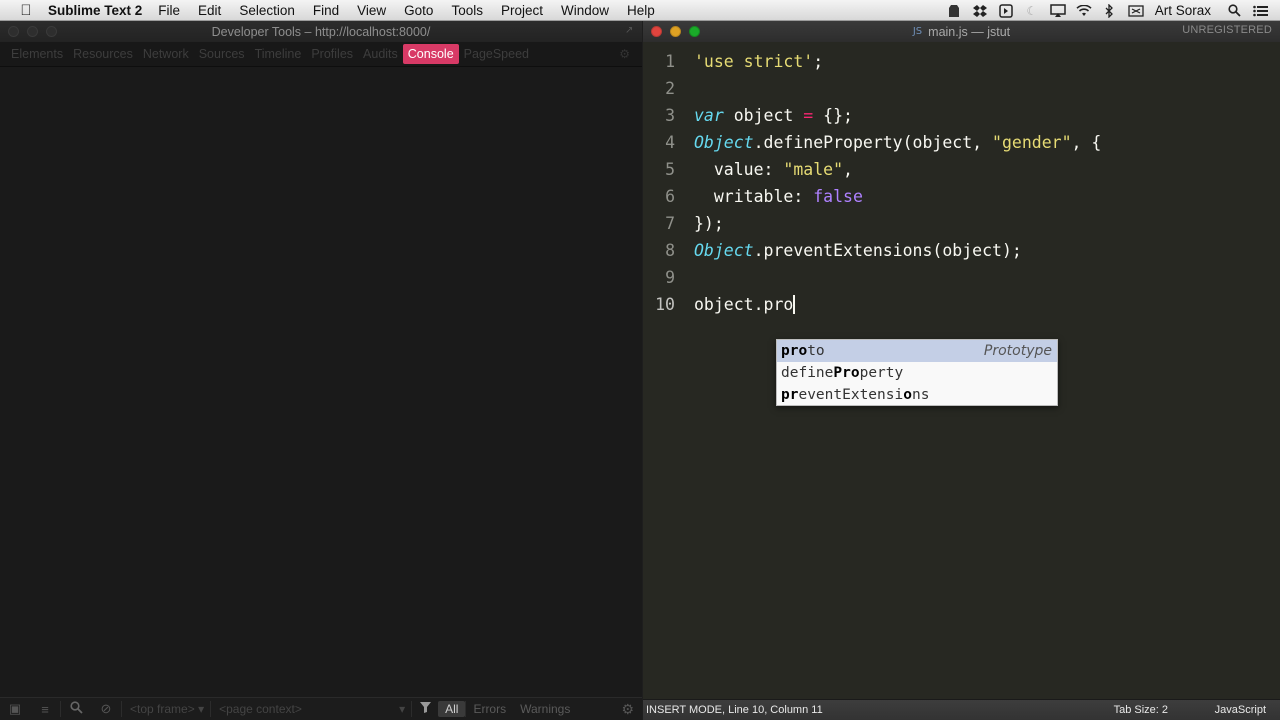 The width and height of the screenshot is (1280, 720). What do you see at coordinates (169, 10) in the screenshot?
I see `menu-file: File` at bounding box center [169, 10].